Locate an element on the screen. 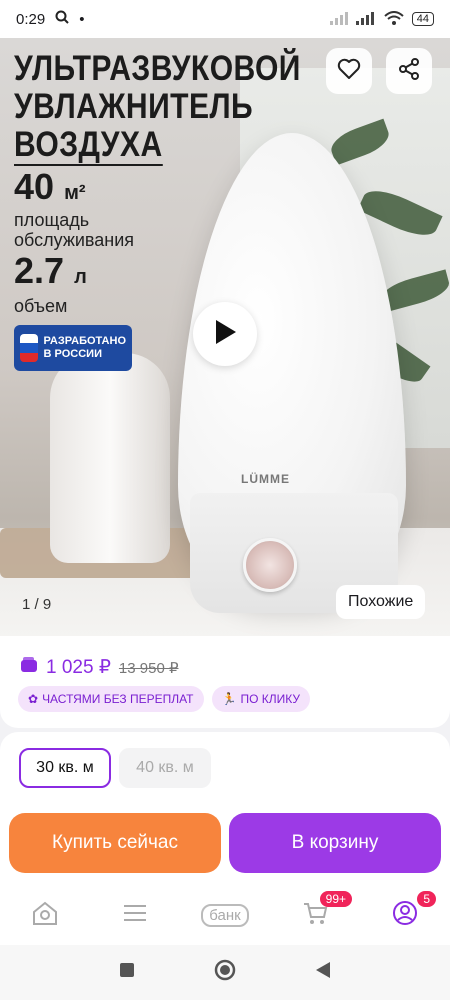 This screenshot has height=1000, width=450. heart-icon is located at coordinates (349, 71).